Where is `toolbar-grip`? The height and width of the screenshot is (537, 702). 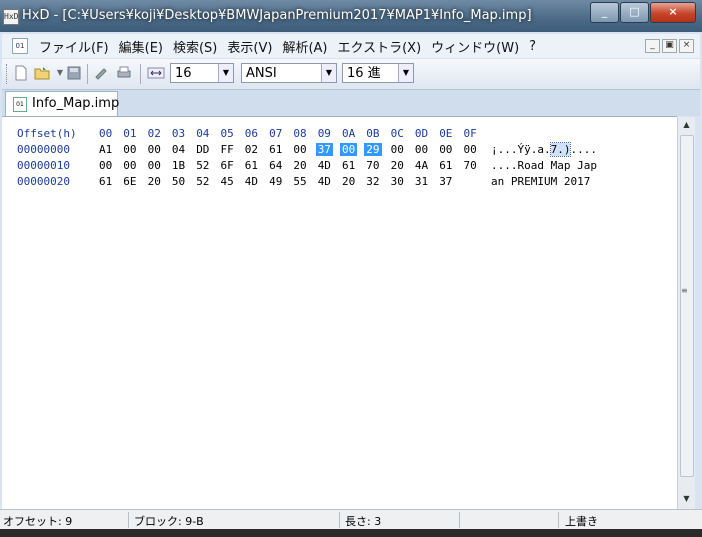 toolbar-grip is located at coordinates (8, 74).